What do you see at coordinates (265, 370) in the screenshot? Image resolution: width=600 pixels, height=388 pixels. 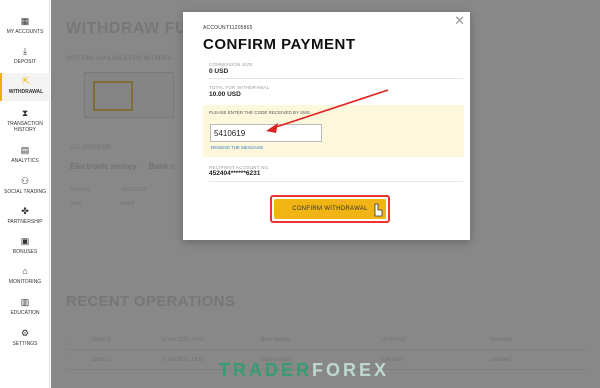 I see `watermark-part1: TRADER` at bounding box center [265, 370].